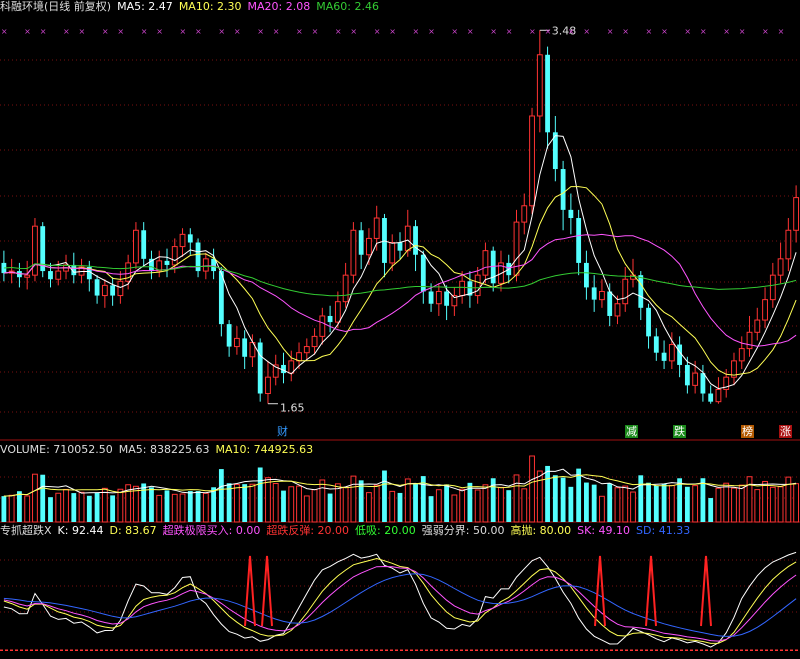  I want to click on low-price-label: 1.65, so click(292, 408).